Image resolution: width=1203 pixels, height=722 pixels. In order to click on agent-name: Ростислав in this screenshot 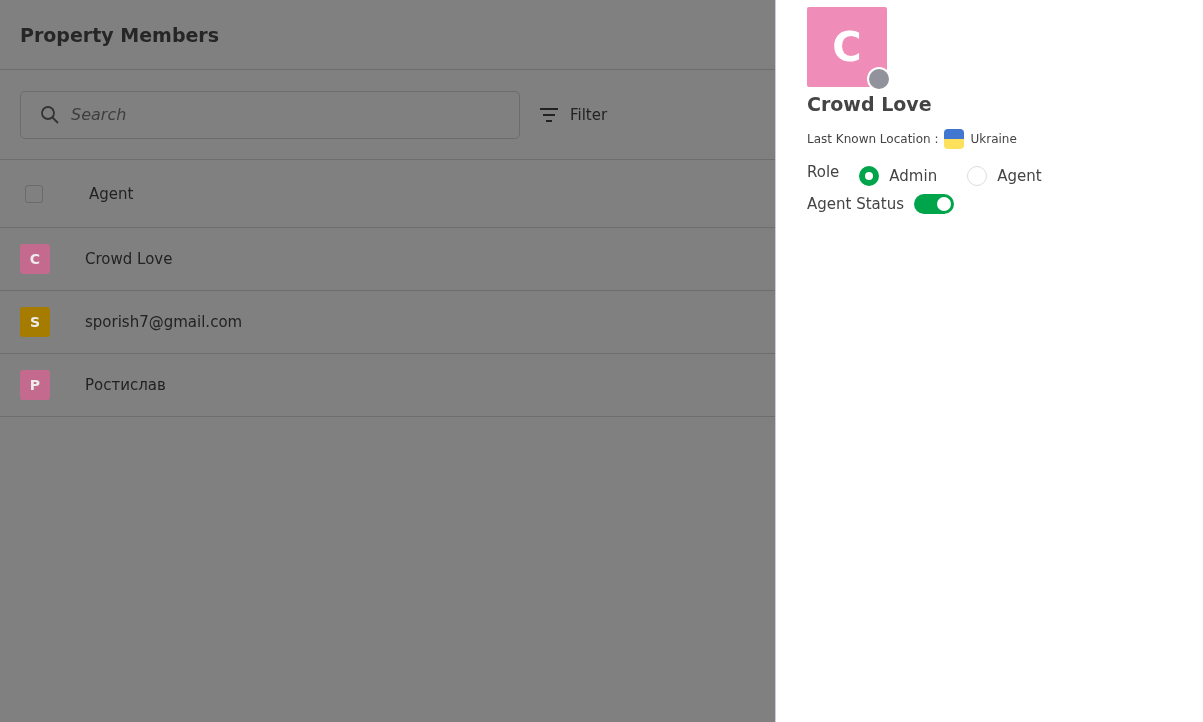, I will do `click(125, 385)`.